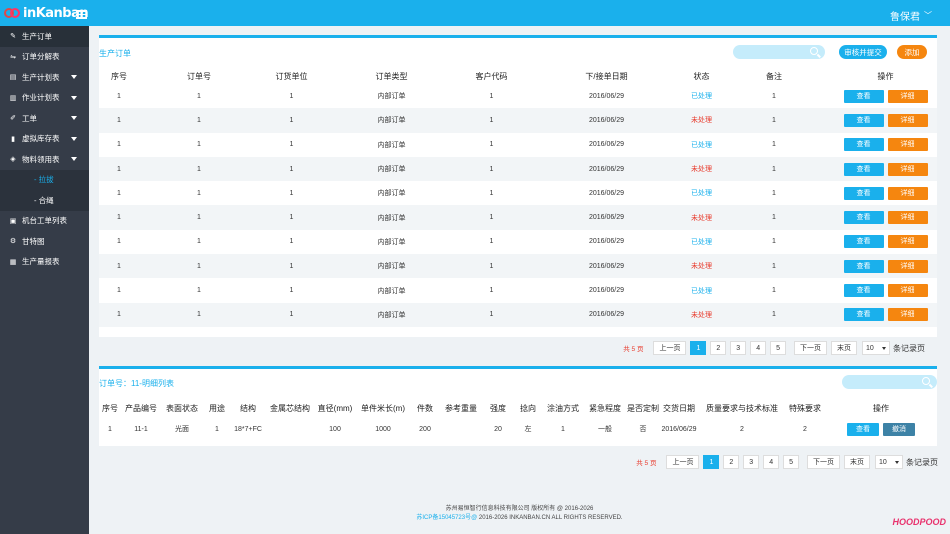 Image resolution: width=950 pixels, height=534 pixels. I want to click on gear-icon: ⚙, so click(13, 242).